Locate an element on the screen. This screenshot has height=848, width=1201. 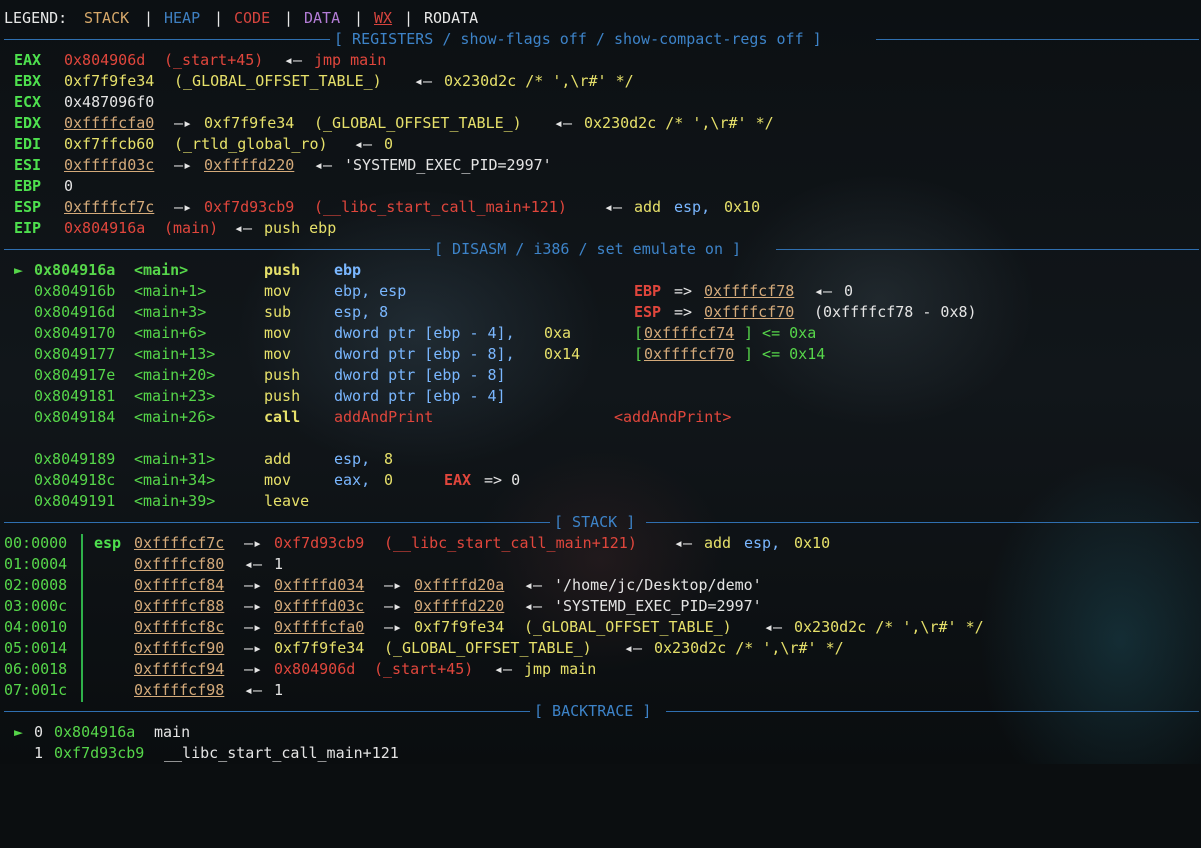
stack-address: 0xffffcf7c is located at coordinates (179, 543).